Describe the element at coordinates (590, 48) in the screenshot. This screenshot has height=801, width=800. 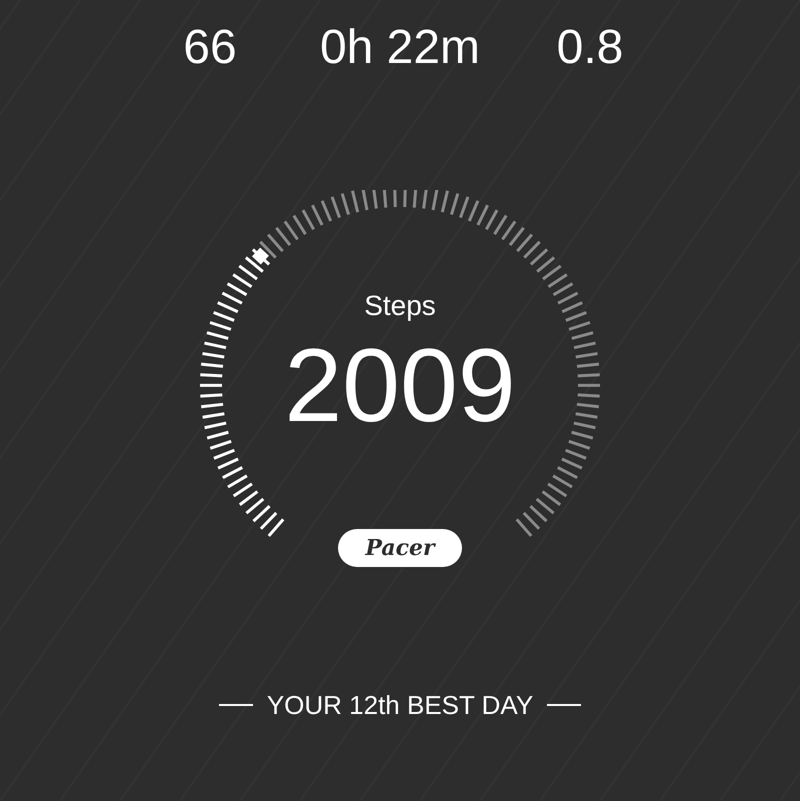
I see `stat-value: 0.8` at that location.